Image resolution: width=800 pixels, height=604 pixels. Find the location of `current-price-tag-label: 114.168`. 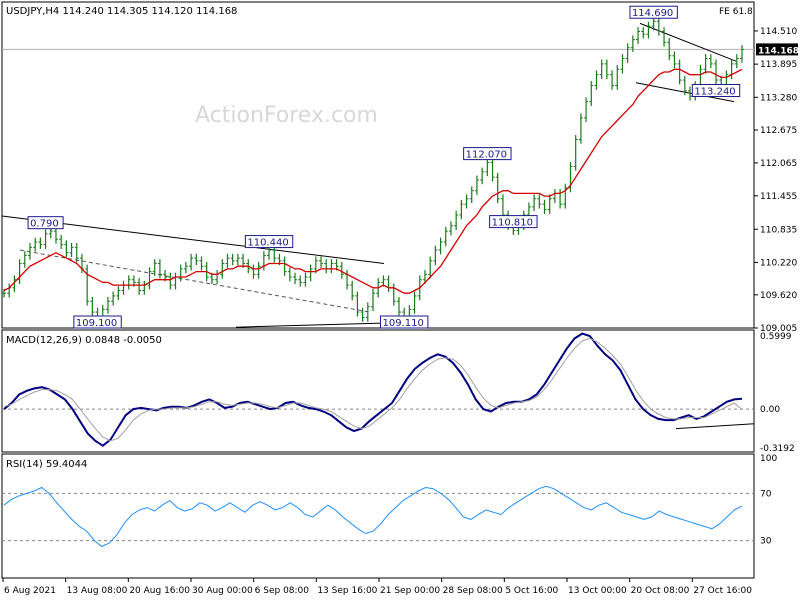

current-price-tag-label: 114.168 is located at coordinates (778, 51).